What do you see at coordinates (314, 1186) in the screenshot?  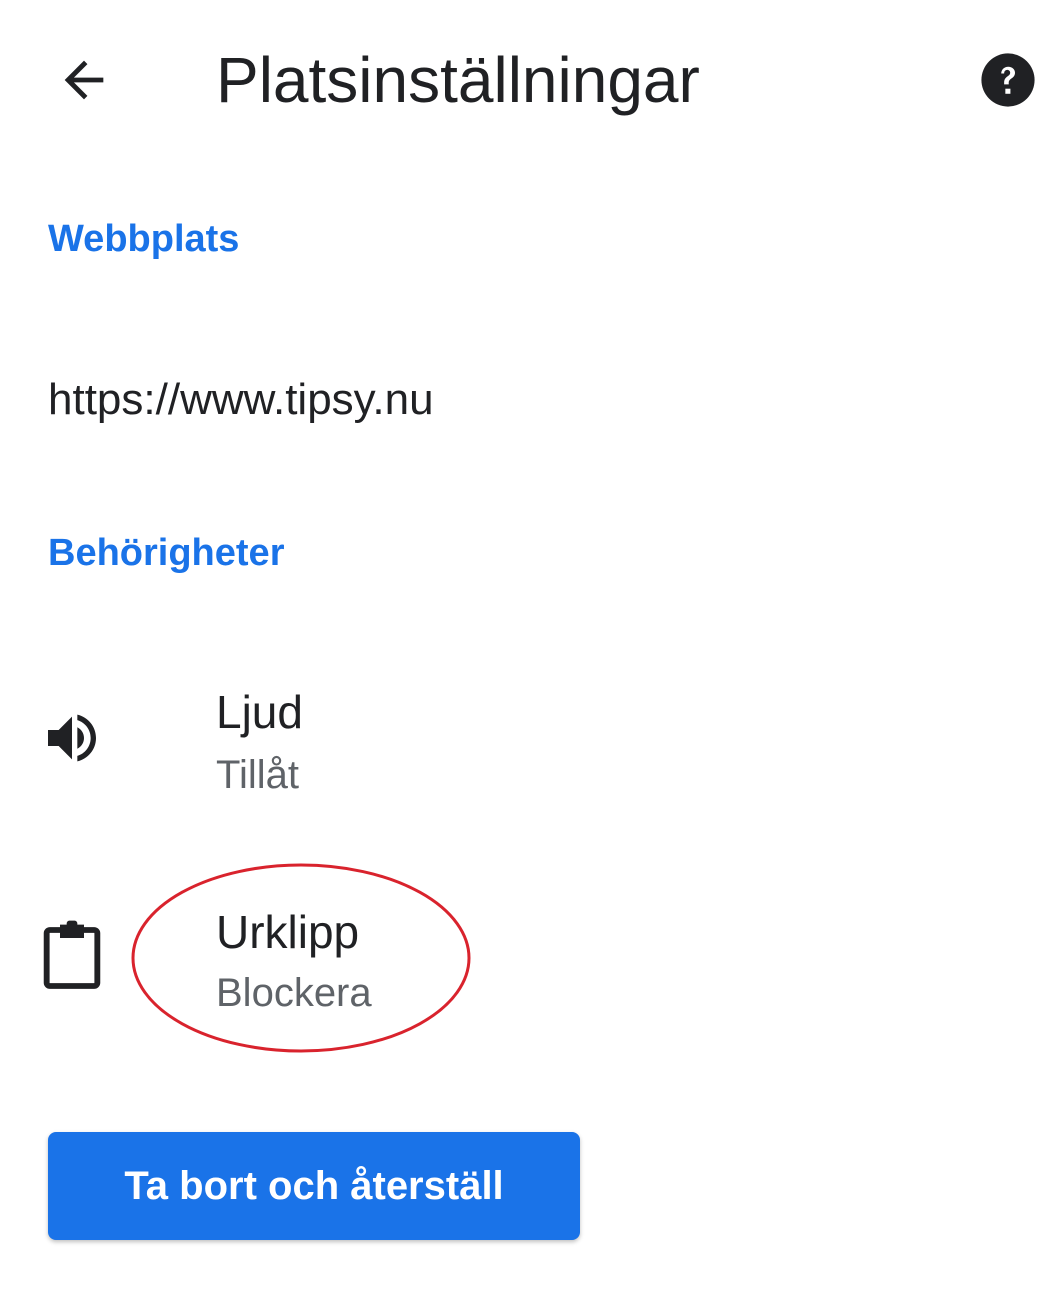 I see `reset-button: Ta bort och återställ` at bounding box center [314, 1186].